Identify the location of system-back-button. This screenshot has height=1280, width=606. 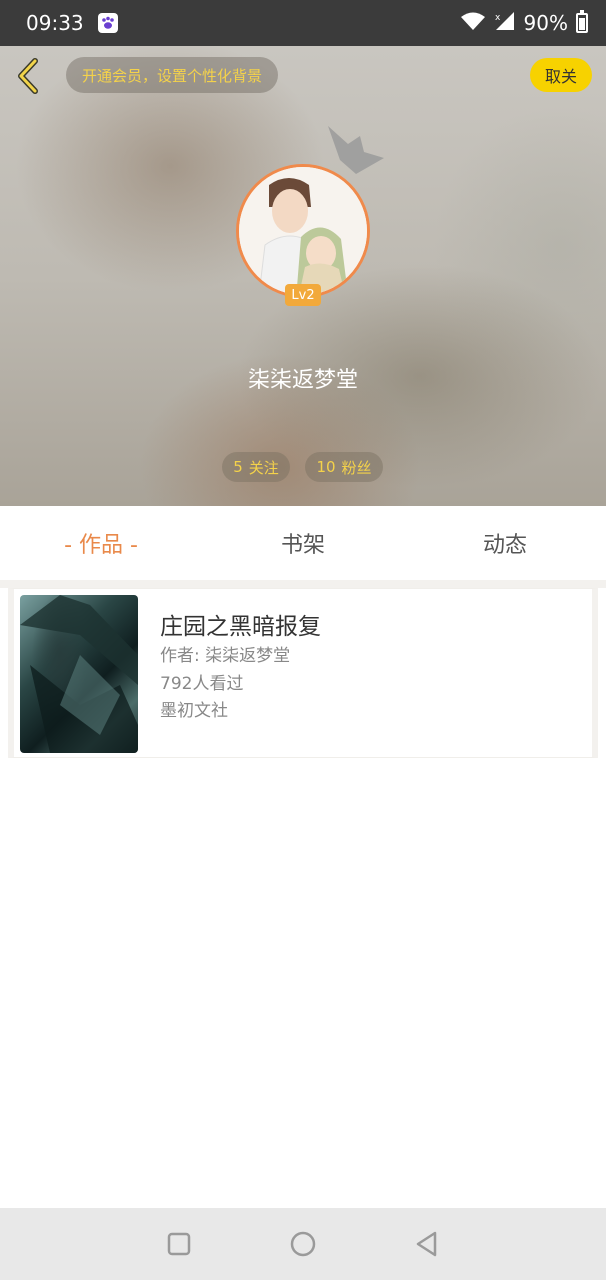
(427, 1244).